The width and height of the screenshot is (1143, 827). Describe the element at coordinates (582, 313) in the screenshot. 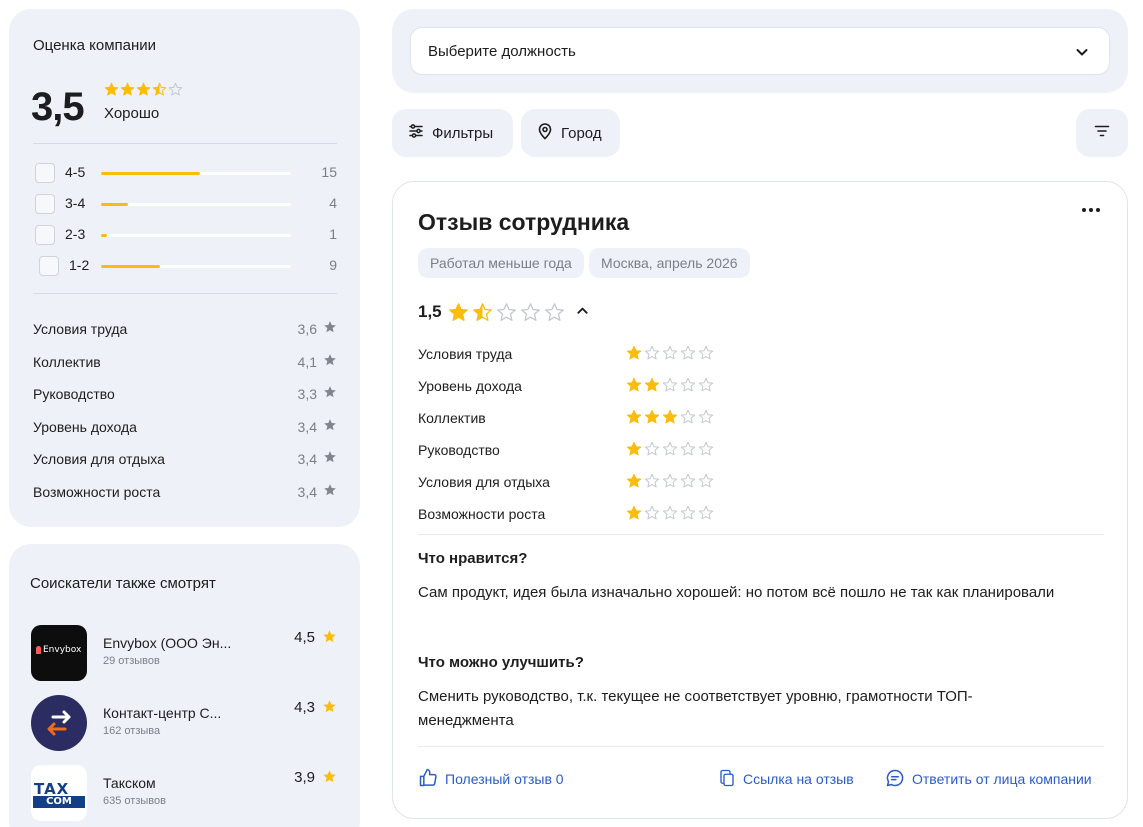

I see `chevron-up-icon` at that location.